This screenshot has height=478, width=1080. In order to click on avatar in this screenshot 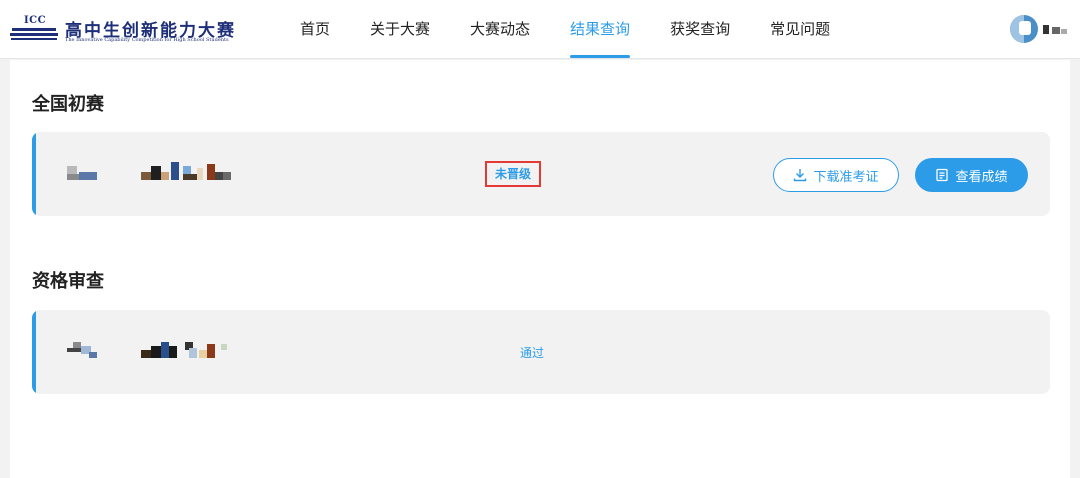, I will do `click(1024, 29)`.